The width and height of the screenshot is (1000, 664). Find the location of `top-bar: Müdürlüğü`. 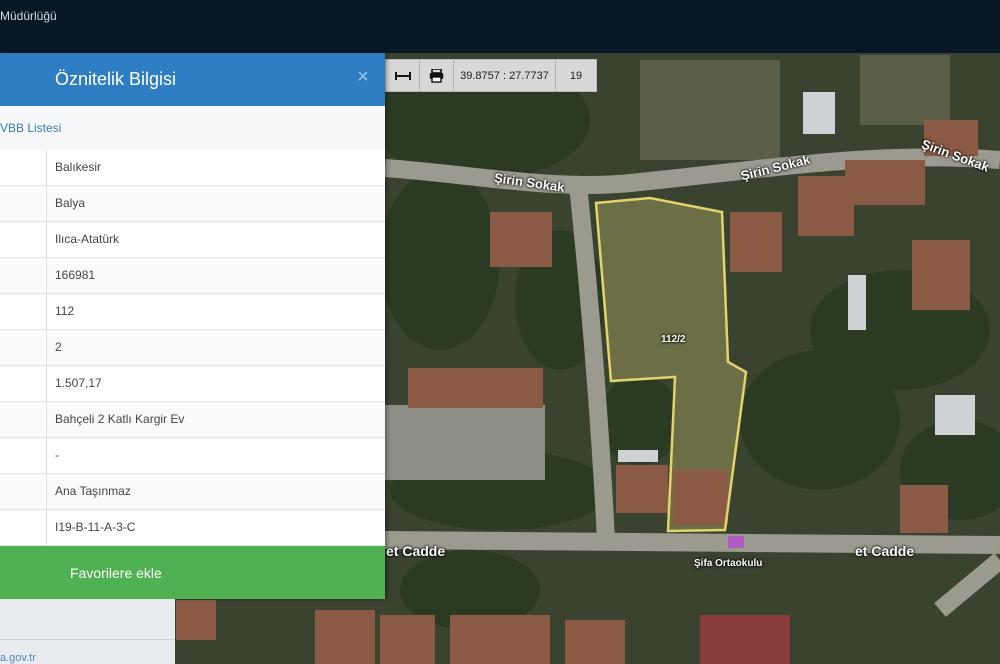

top-bar: Müdürlüğü is located at coordinates (500, 26).